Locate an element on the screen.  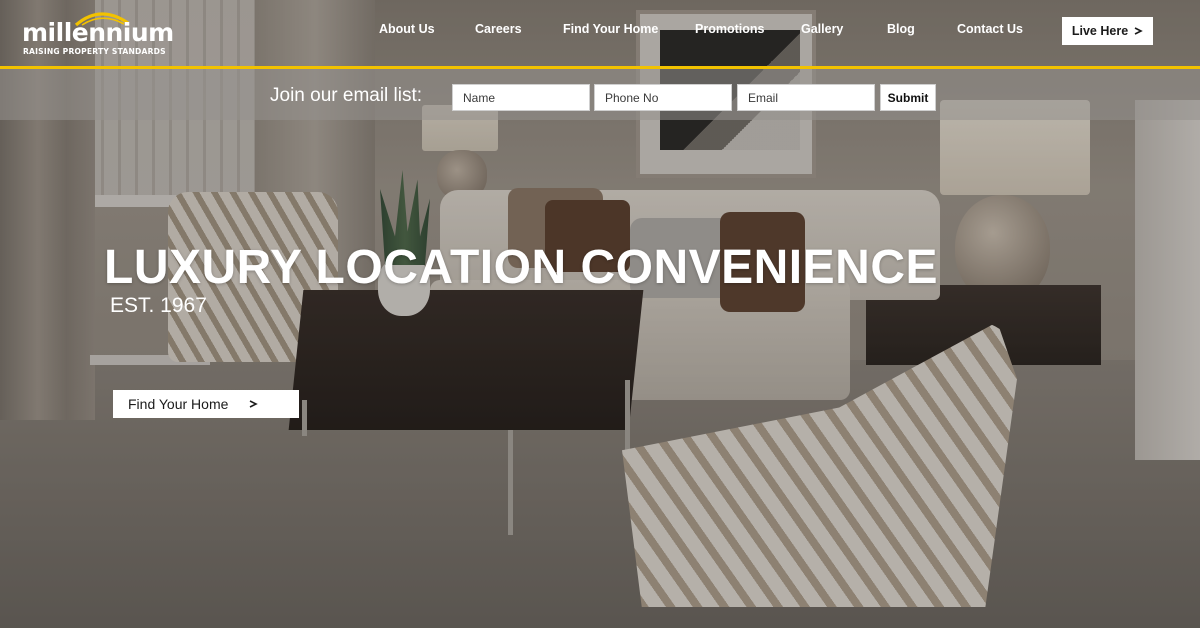
brand-tagline: RAISING PROPERTY STANDARDS is located at coordinates (94, 51).